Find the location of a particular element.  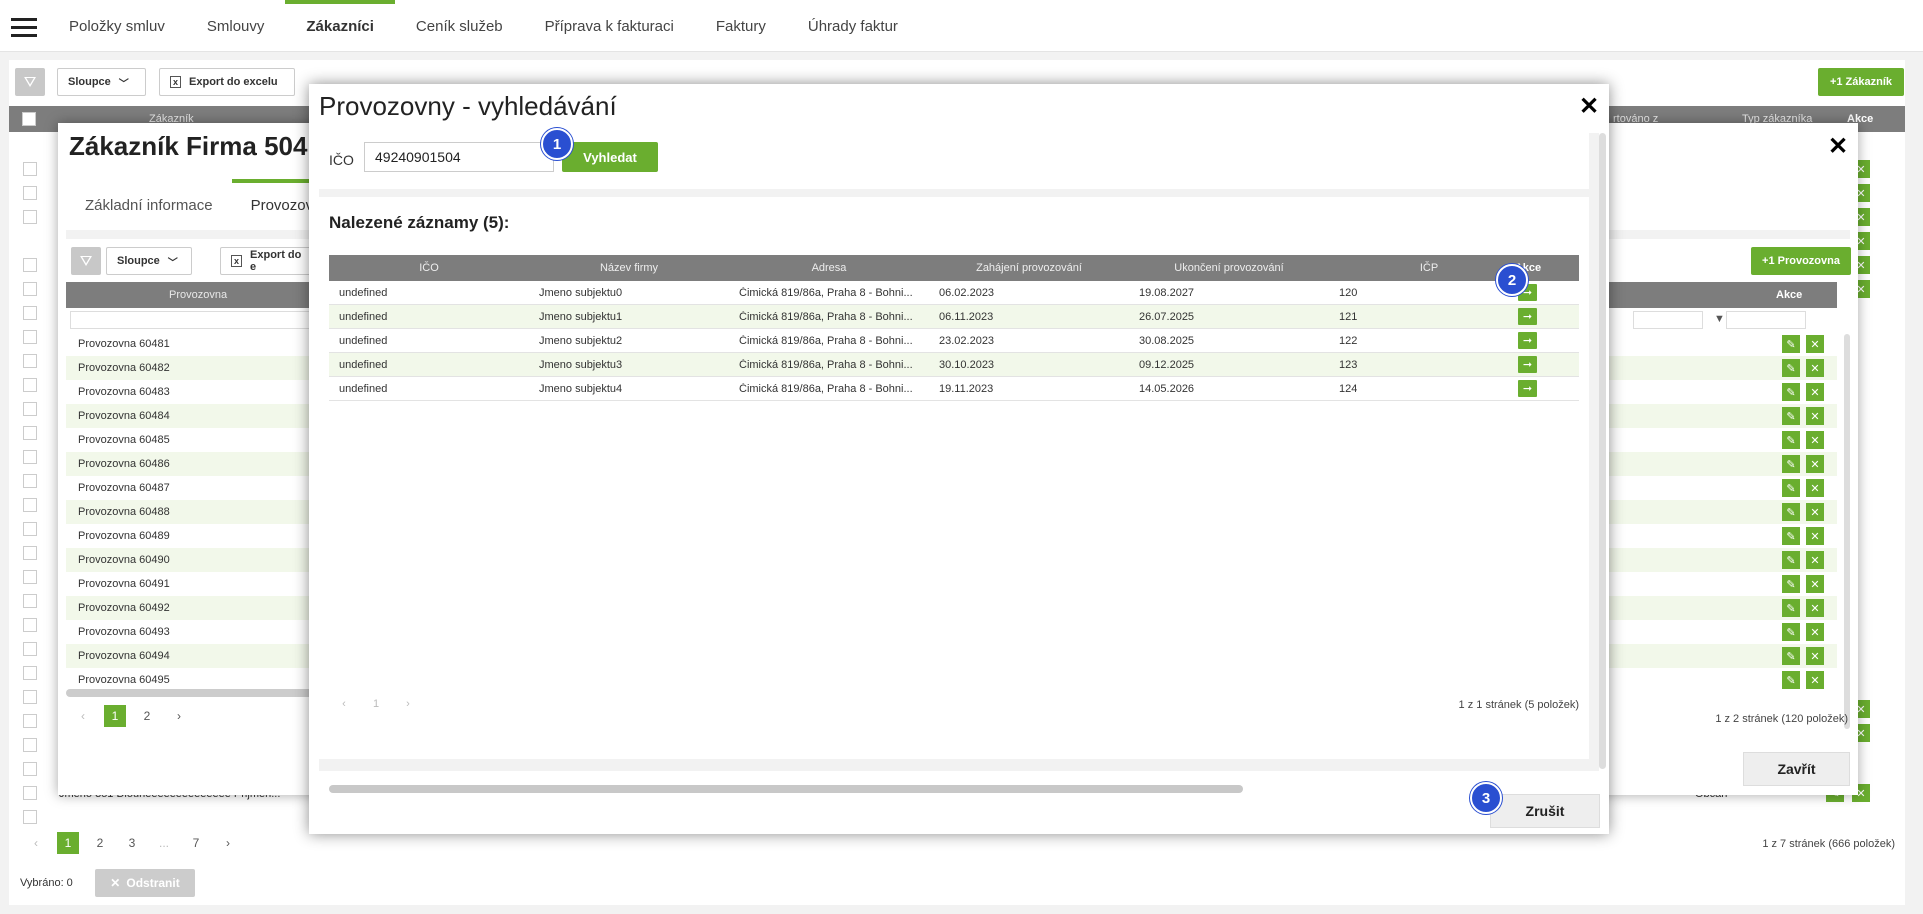

tab-basic-info: Základní informace is located at coordinates (149, 204).